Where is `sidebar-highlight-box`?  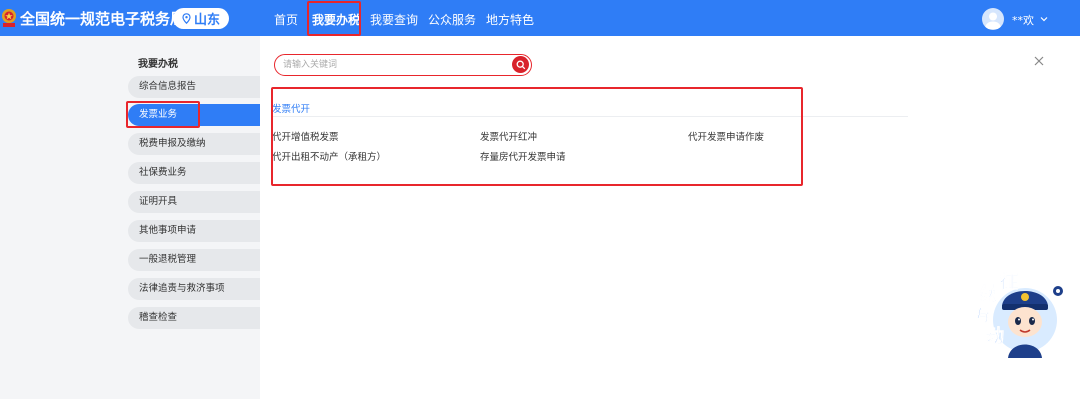
sidebar-highlight-box is located at coordinates (163, 114).